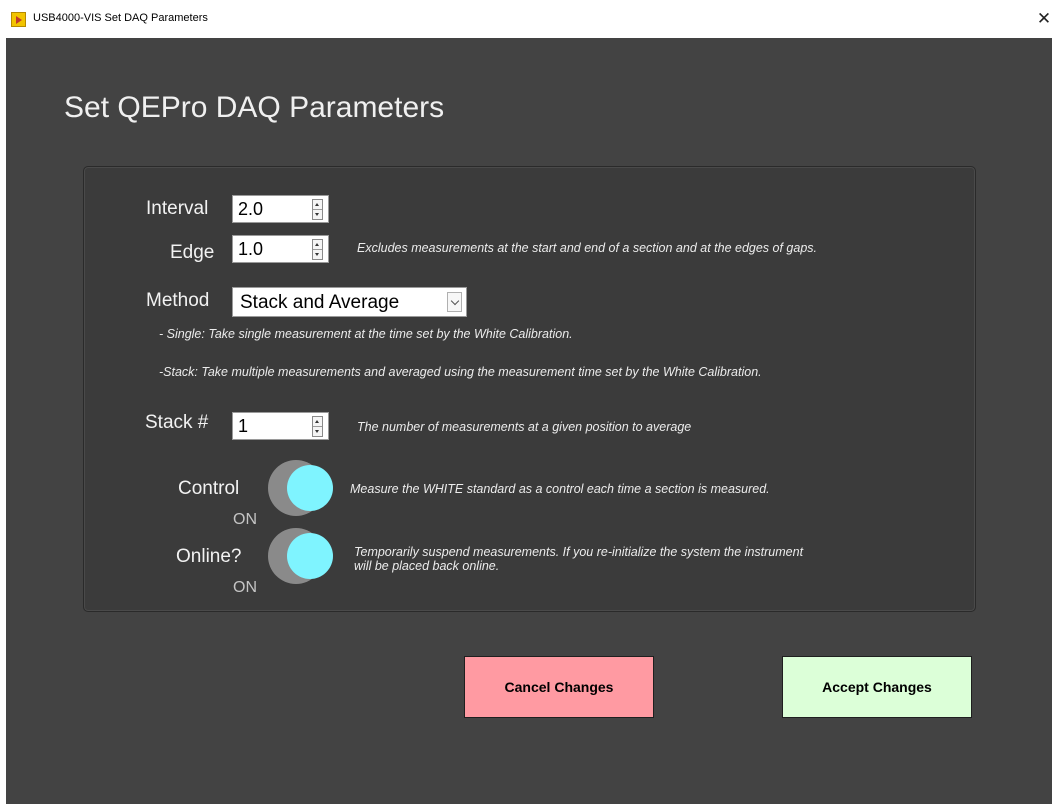 The image size is (1058, 804). I want to click on control-label: Control, so click(209, 488).